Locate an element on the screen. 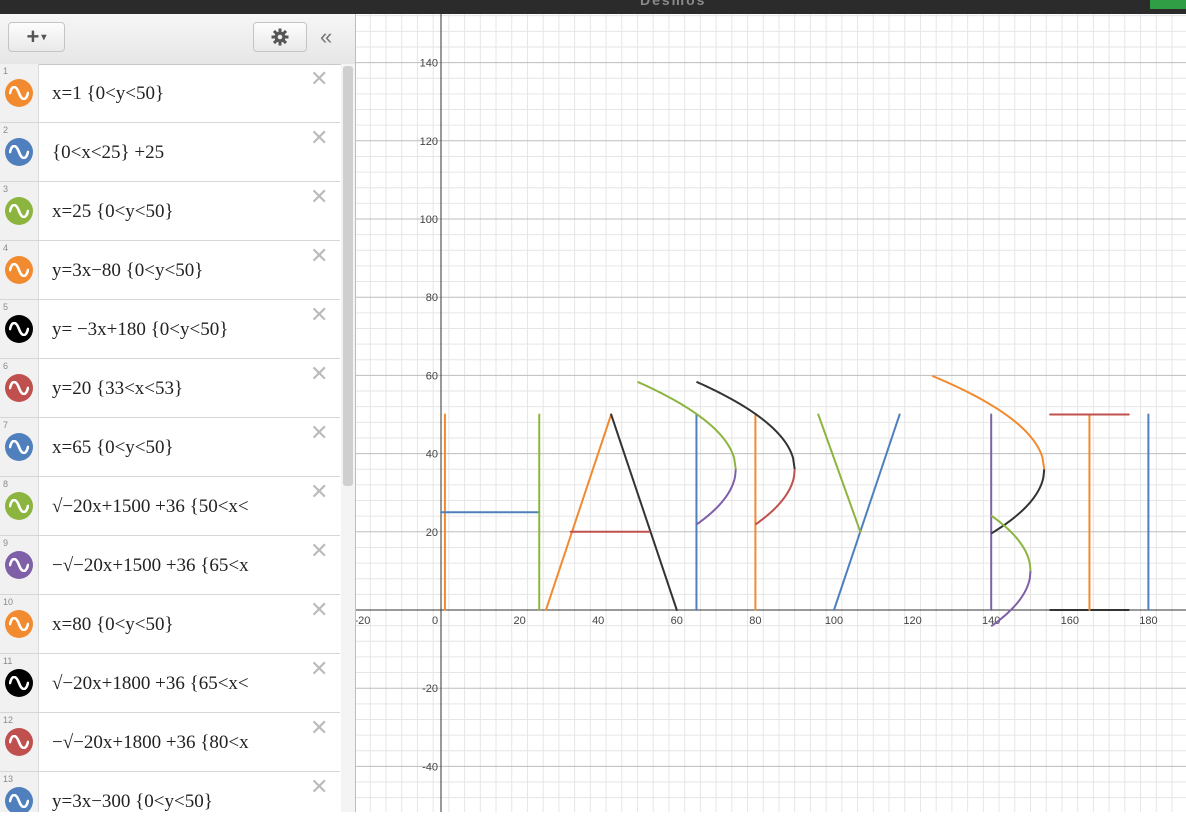  expression-row: 2 {0<x<25} +25 ✕ is located at coordinates (170, 152).